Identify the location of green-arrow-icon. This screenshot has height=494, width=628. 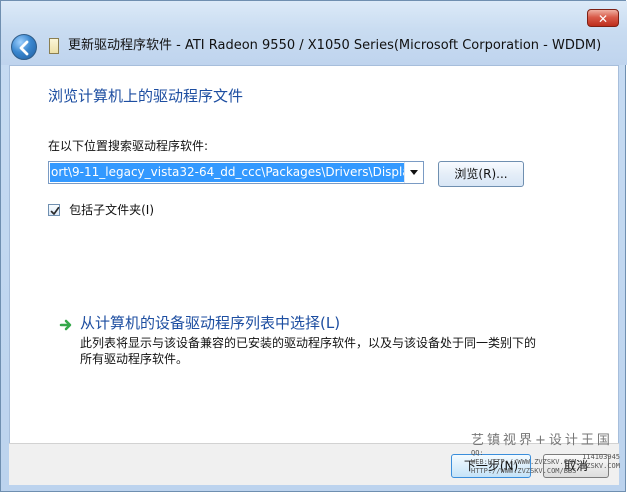
(65, 325).